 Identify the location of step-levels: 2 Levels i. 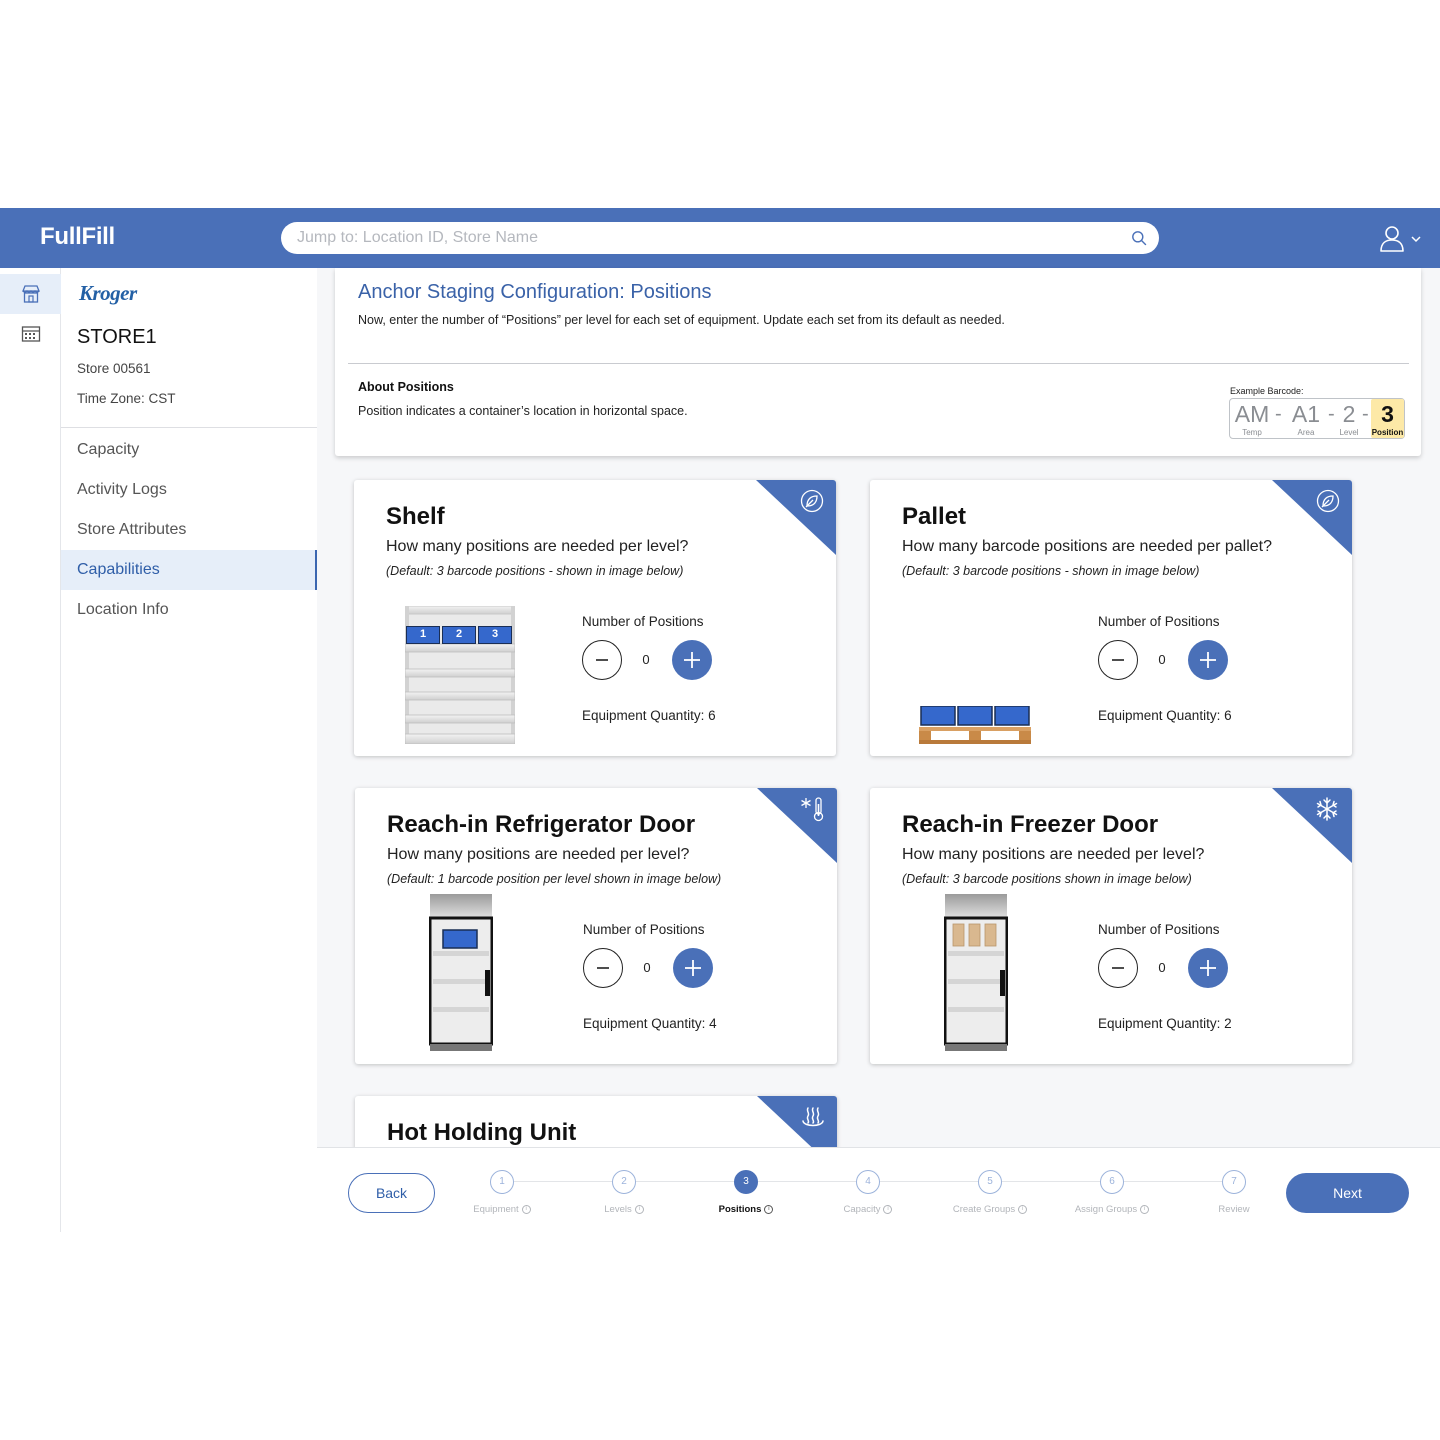
(624, 1195).